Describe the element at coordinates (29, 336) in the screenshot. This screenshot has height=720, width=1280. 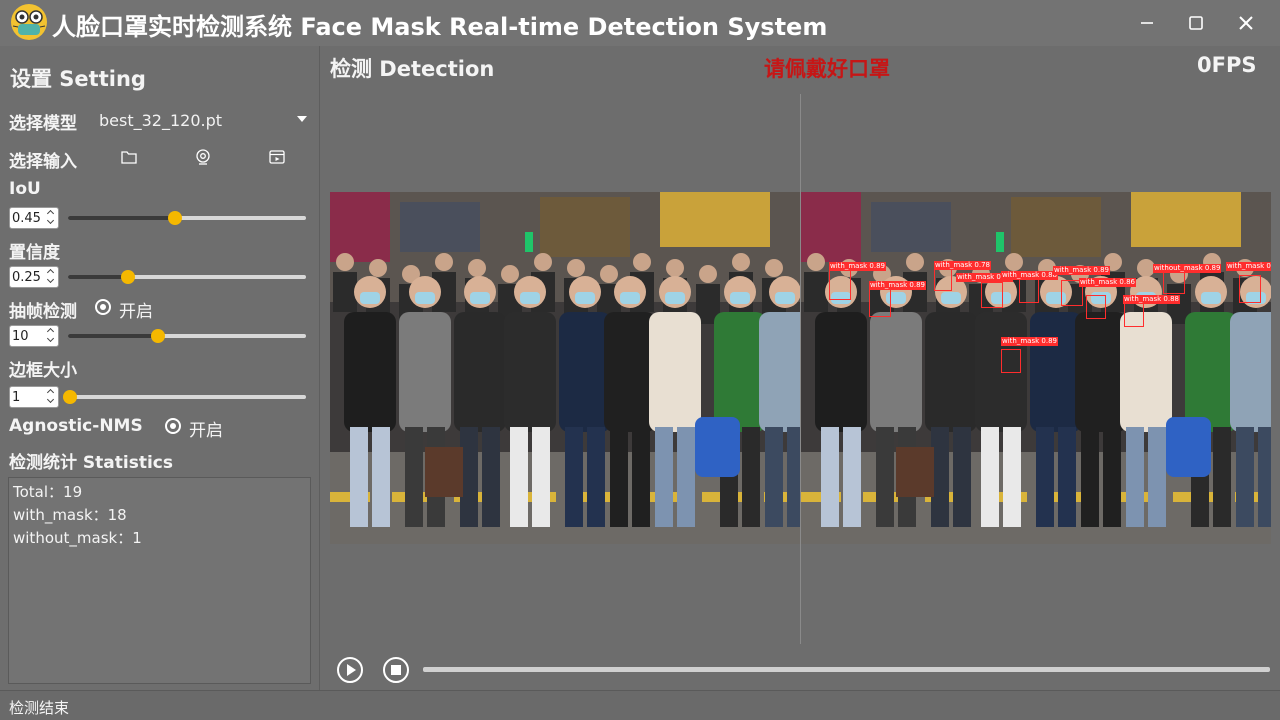
I see `frame-skip-input` at that location.